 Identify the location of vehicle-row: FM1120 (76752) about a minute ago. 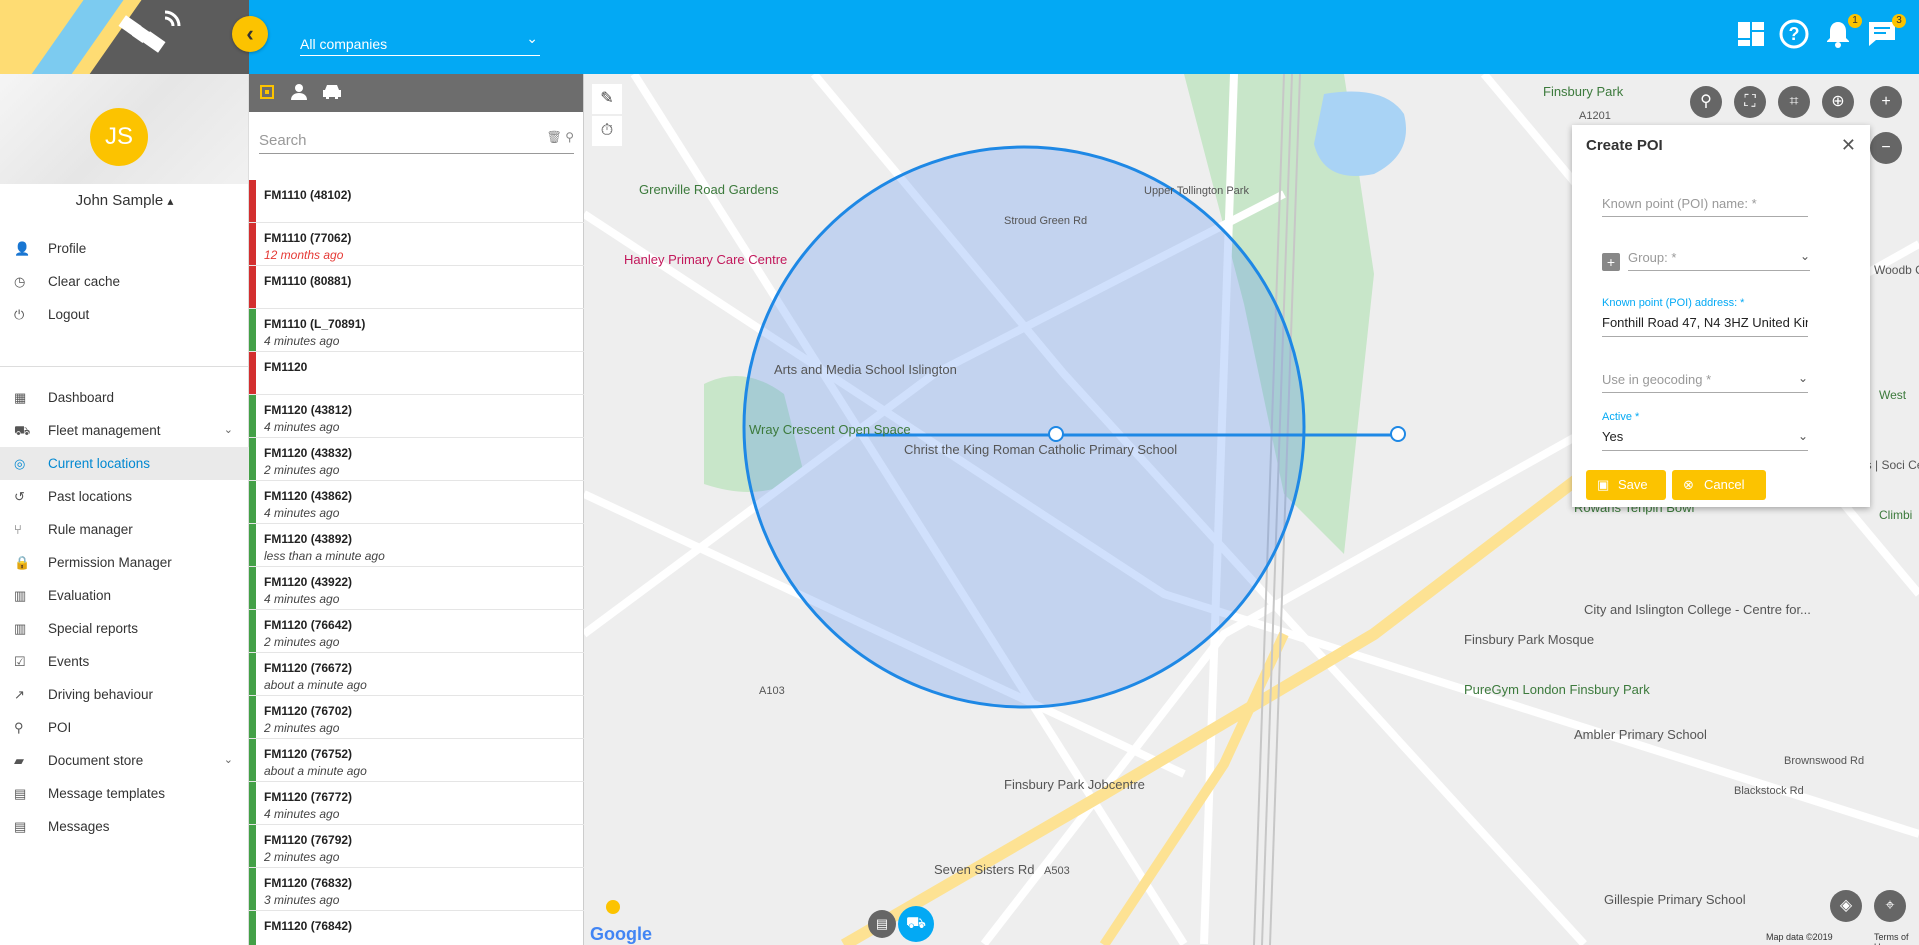
(416, 760).